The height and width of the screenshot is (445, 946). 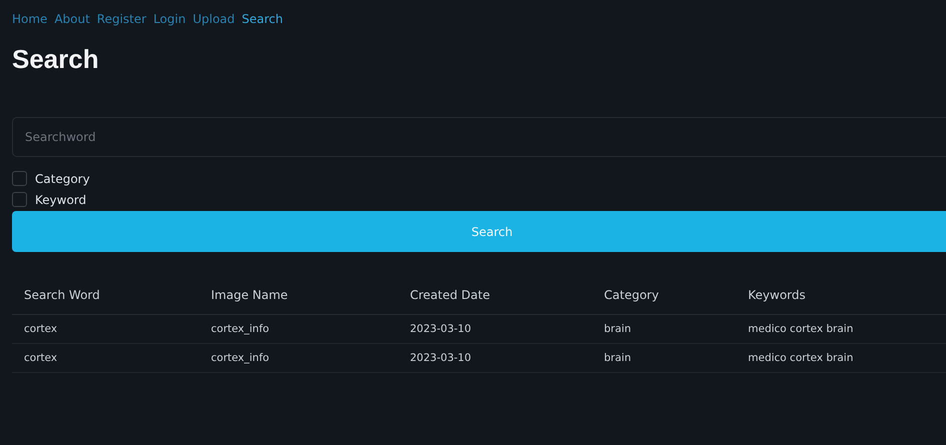 I want to click on nav-link: About, so click(x=72, y=19).